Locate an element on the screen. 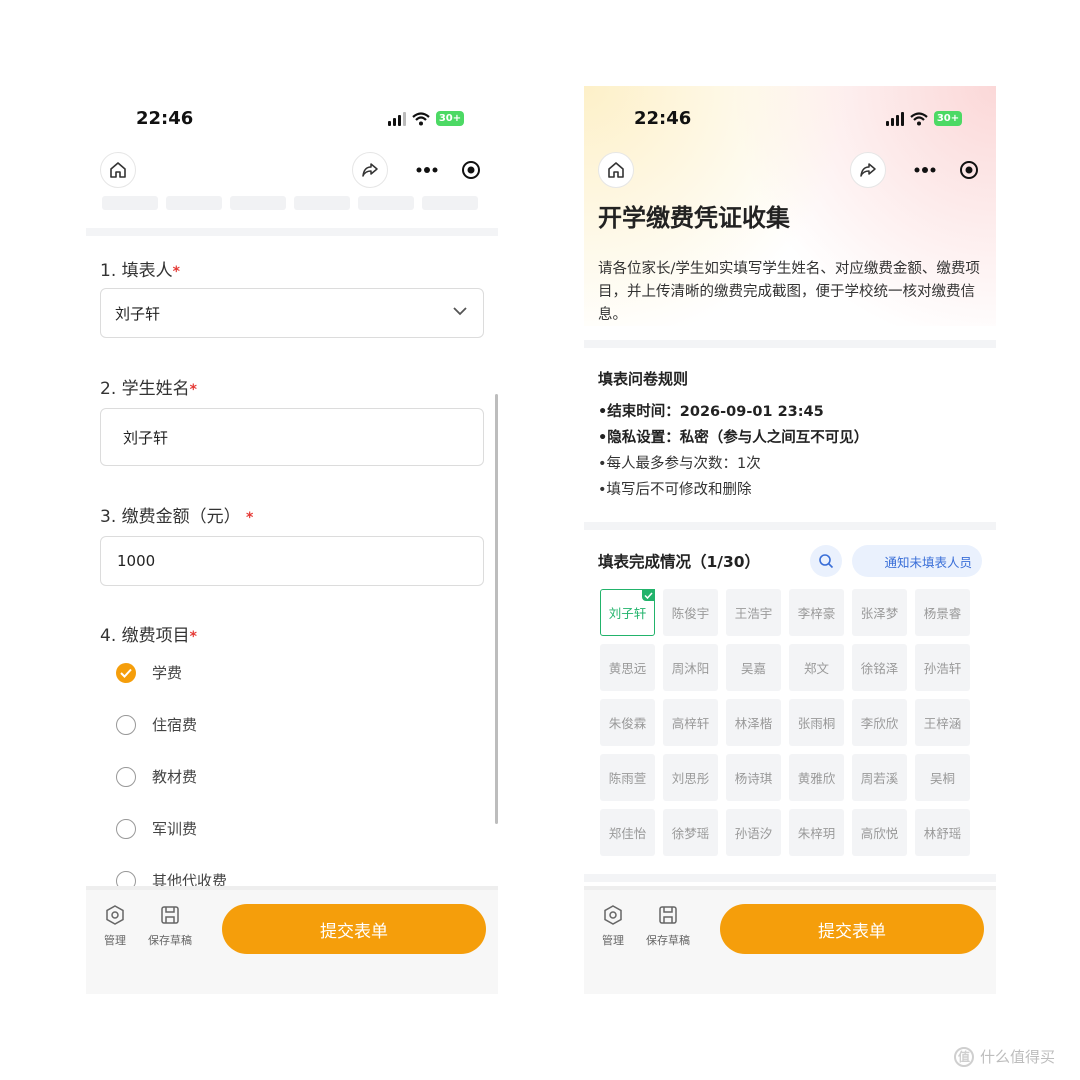  participant-cell: 李欣欣 is located at coordinates (879, 722).